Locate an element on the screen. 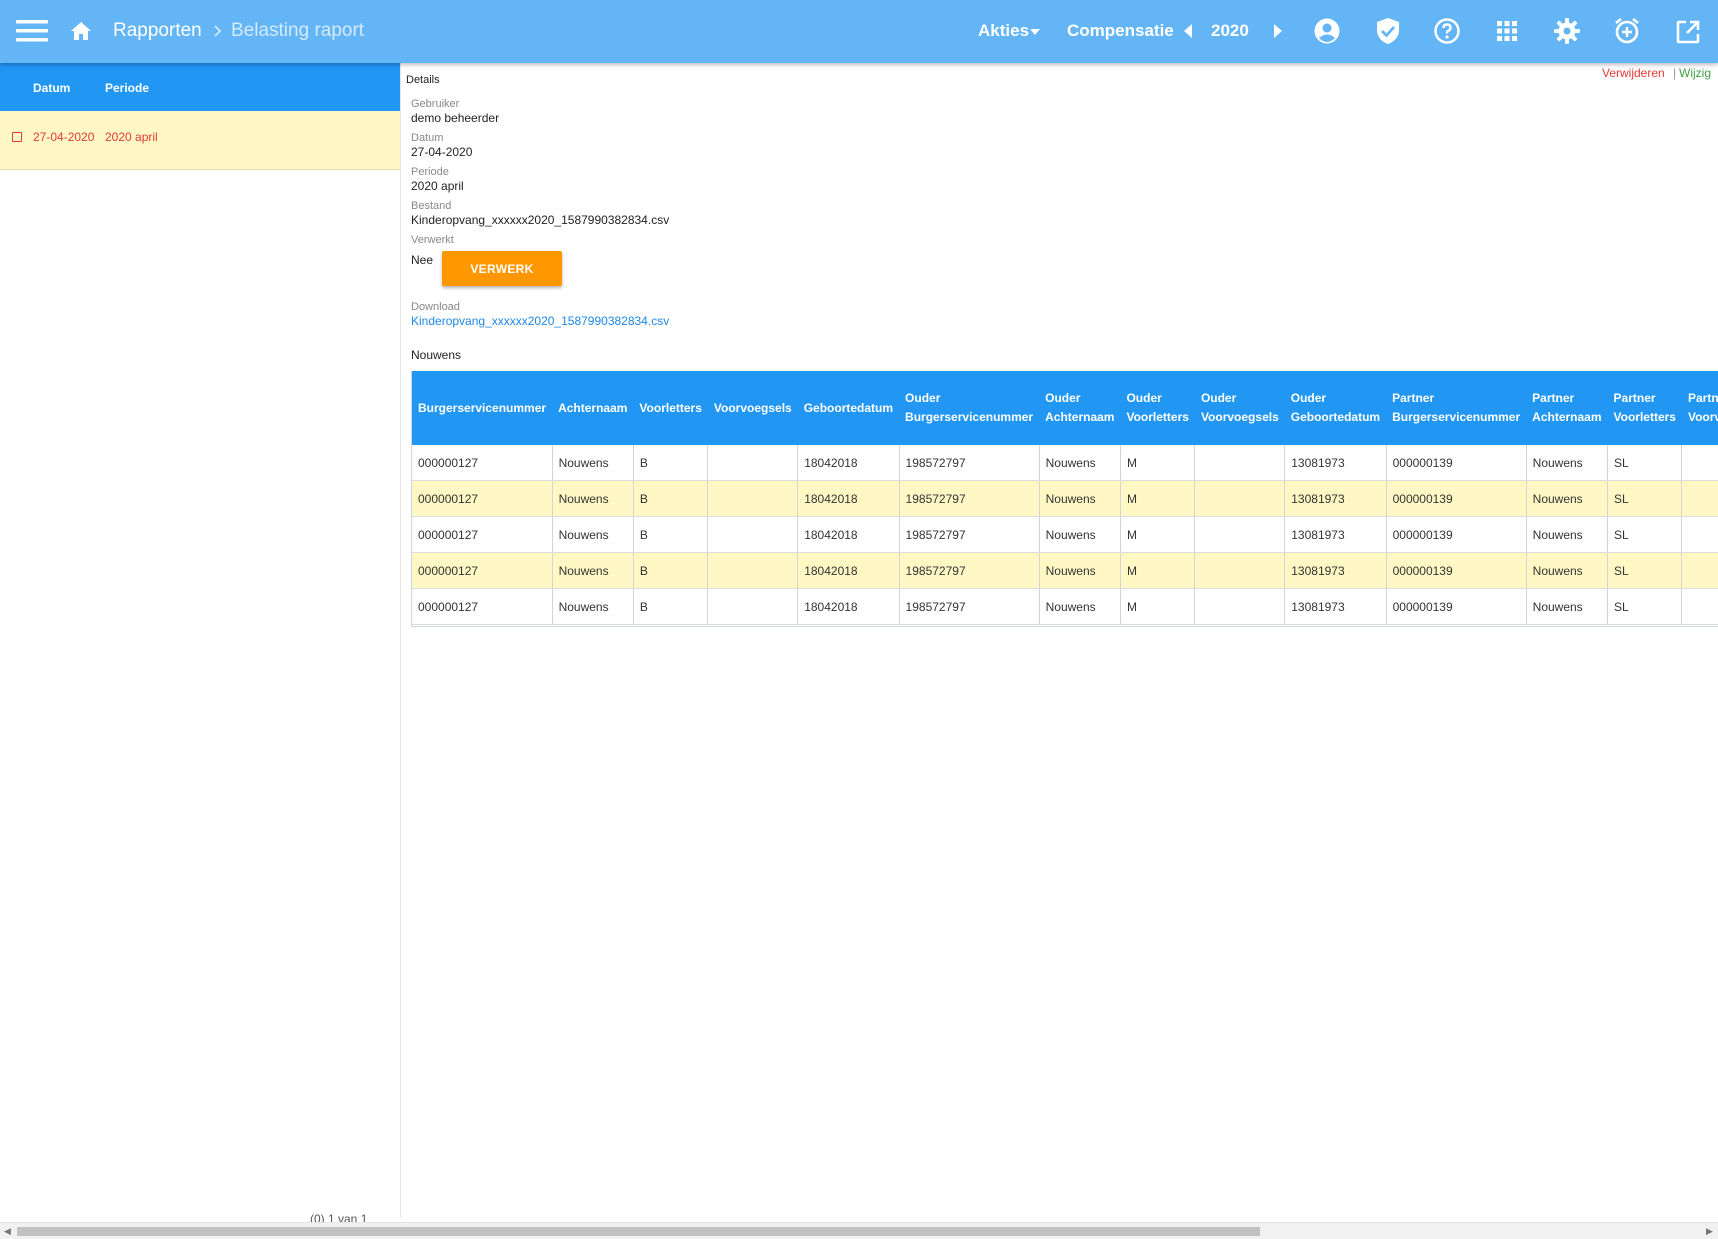 Image resolution: width=1718 pixels, height=1239 pixels. delete-link: Verwijderen is located at coordinates (1633, 73).